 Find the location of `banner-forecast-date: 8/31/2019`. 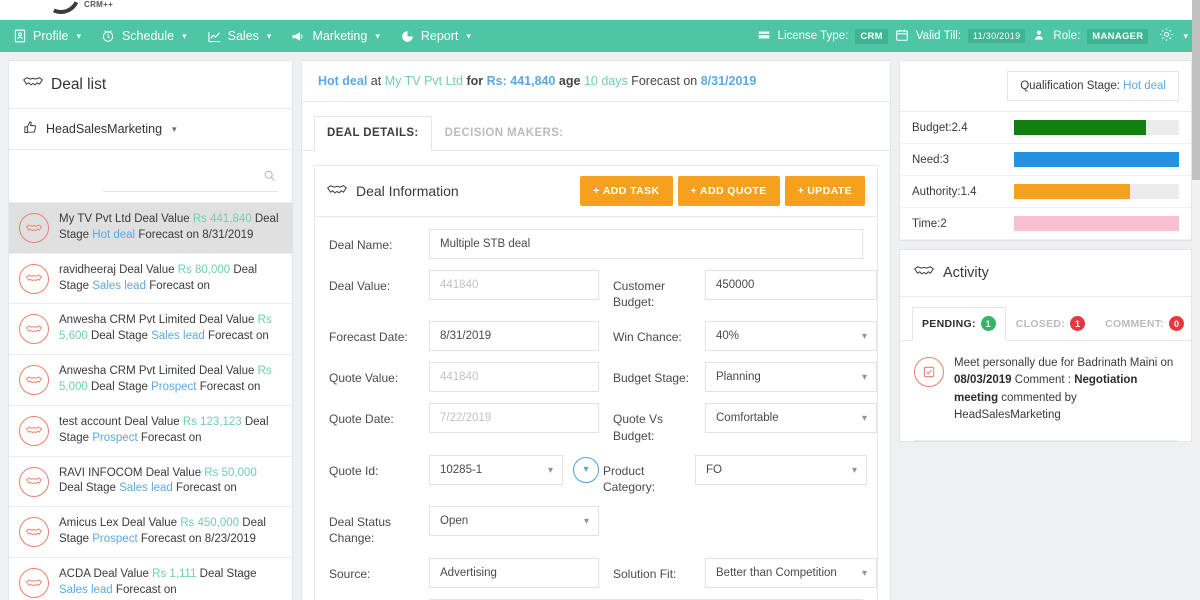

banner-forecast-date: 8/31/2019 is located at coordinates (728, 81).